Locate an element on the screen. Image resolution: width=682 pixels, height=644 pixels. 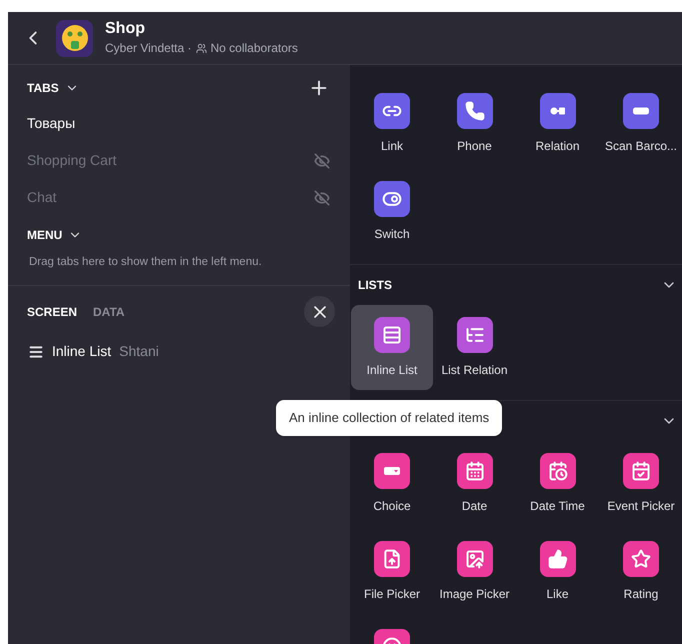
phone-icon is located at coordinates (474, 111).